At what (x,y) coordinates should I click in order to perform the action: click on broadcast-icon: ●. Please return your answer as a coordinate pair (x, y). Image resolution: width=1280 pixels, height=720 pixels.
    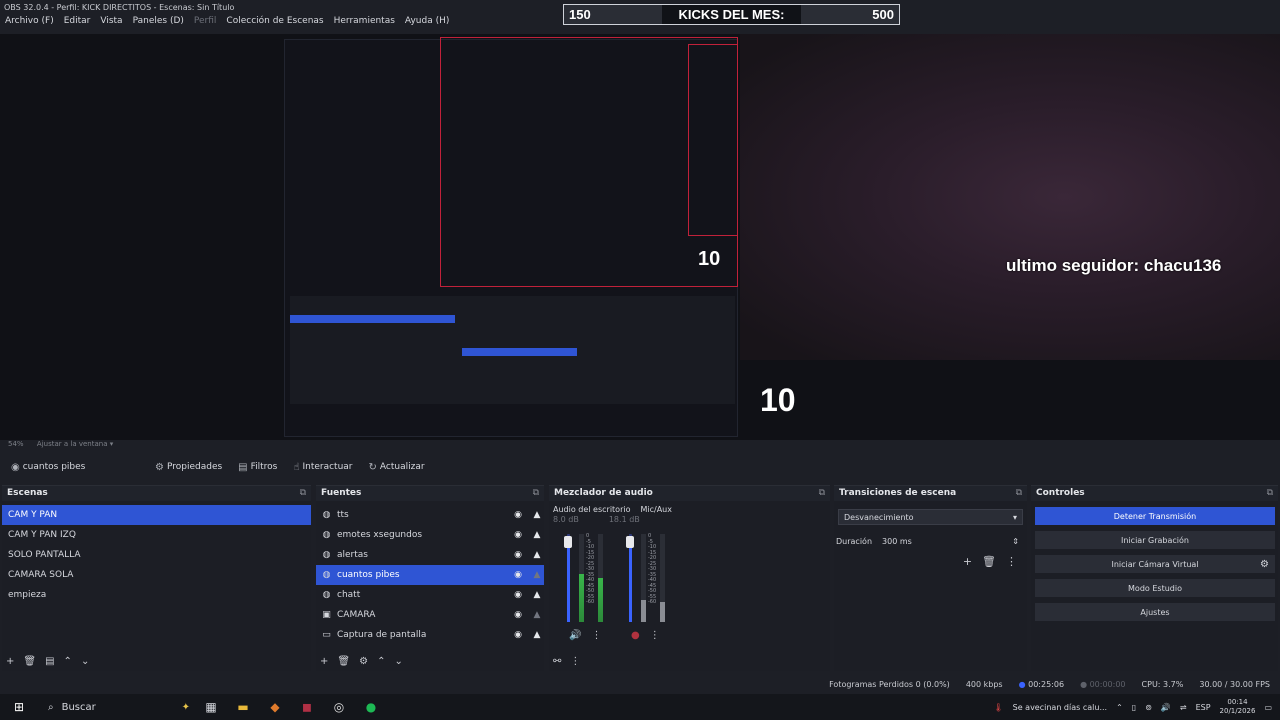
    Looking at the image, I should click on (1022, 684).